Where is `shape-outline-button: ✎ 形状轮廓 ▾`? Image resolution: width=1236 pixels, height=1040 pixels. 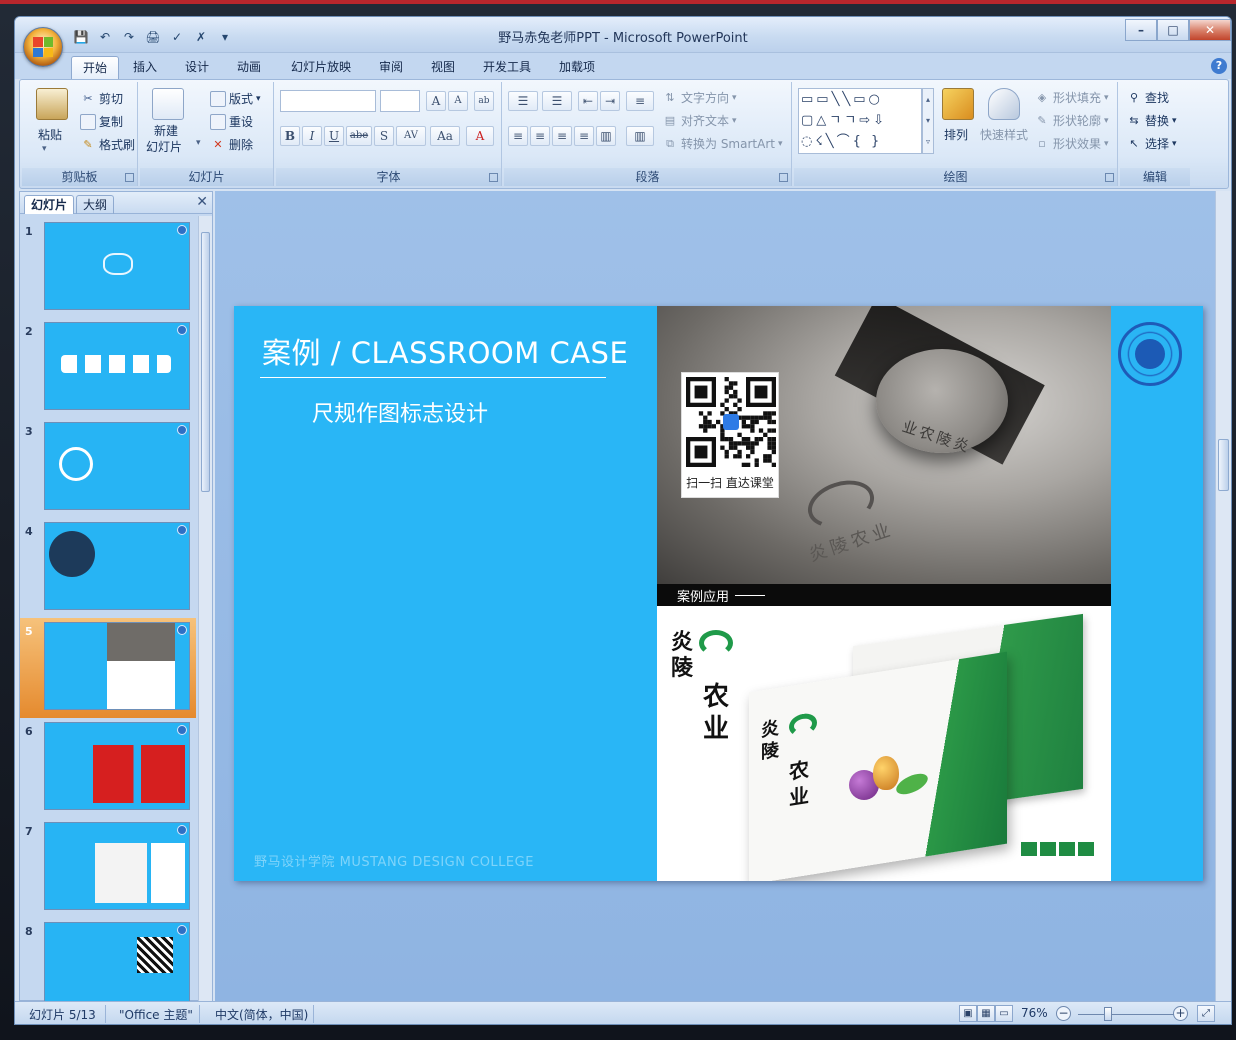 shape-outline-button: ✎ 形状轮廓 ▾ is located at coordinates (1071, 120).